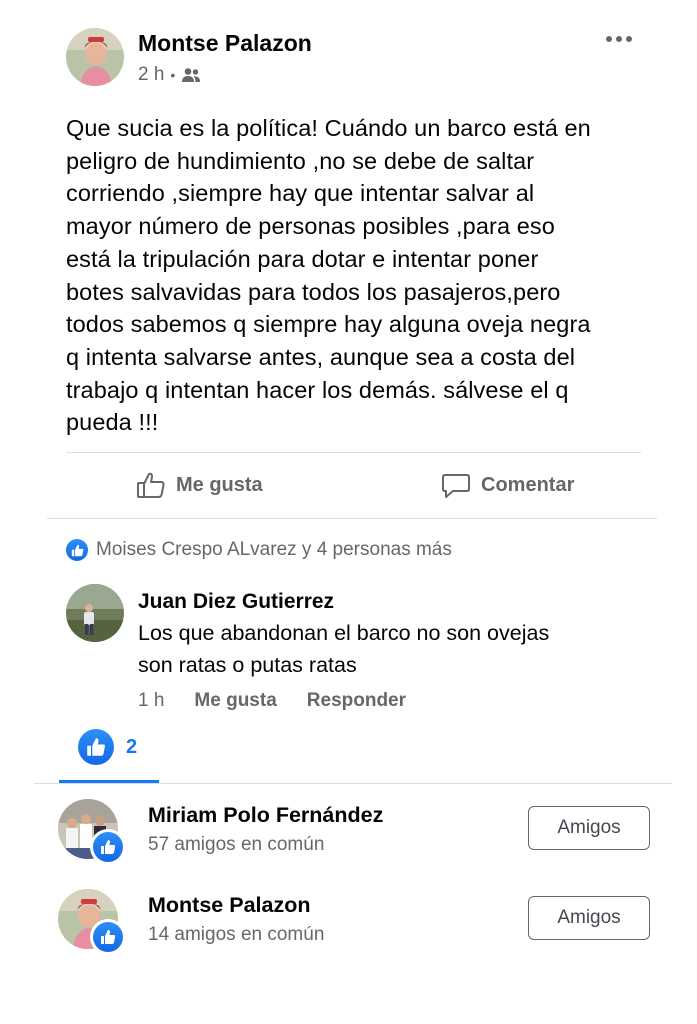 The image size is (697, 1024). Describe the element at coordinates (456, 485) in the screenshot. I see `comment-bubble-icon` at that location.